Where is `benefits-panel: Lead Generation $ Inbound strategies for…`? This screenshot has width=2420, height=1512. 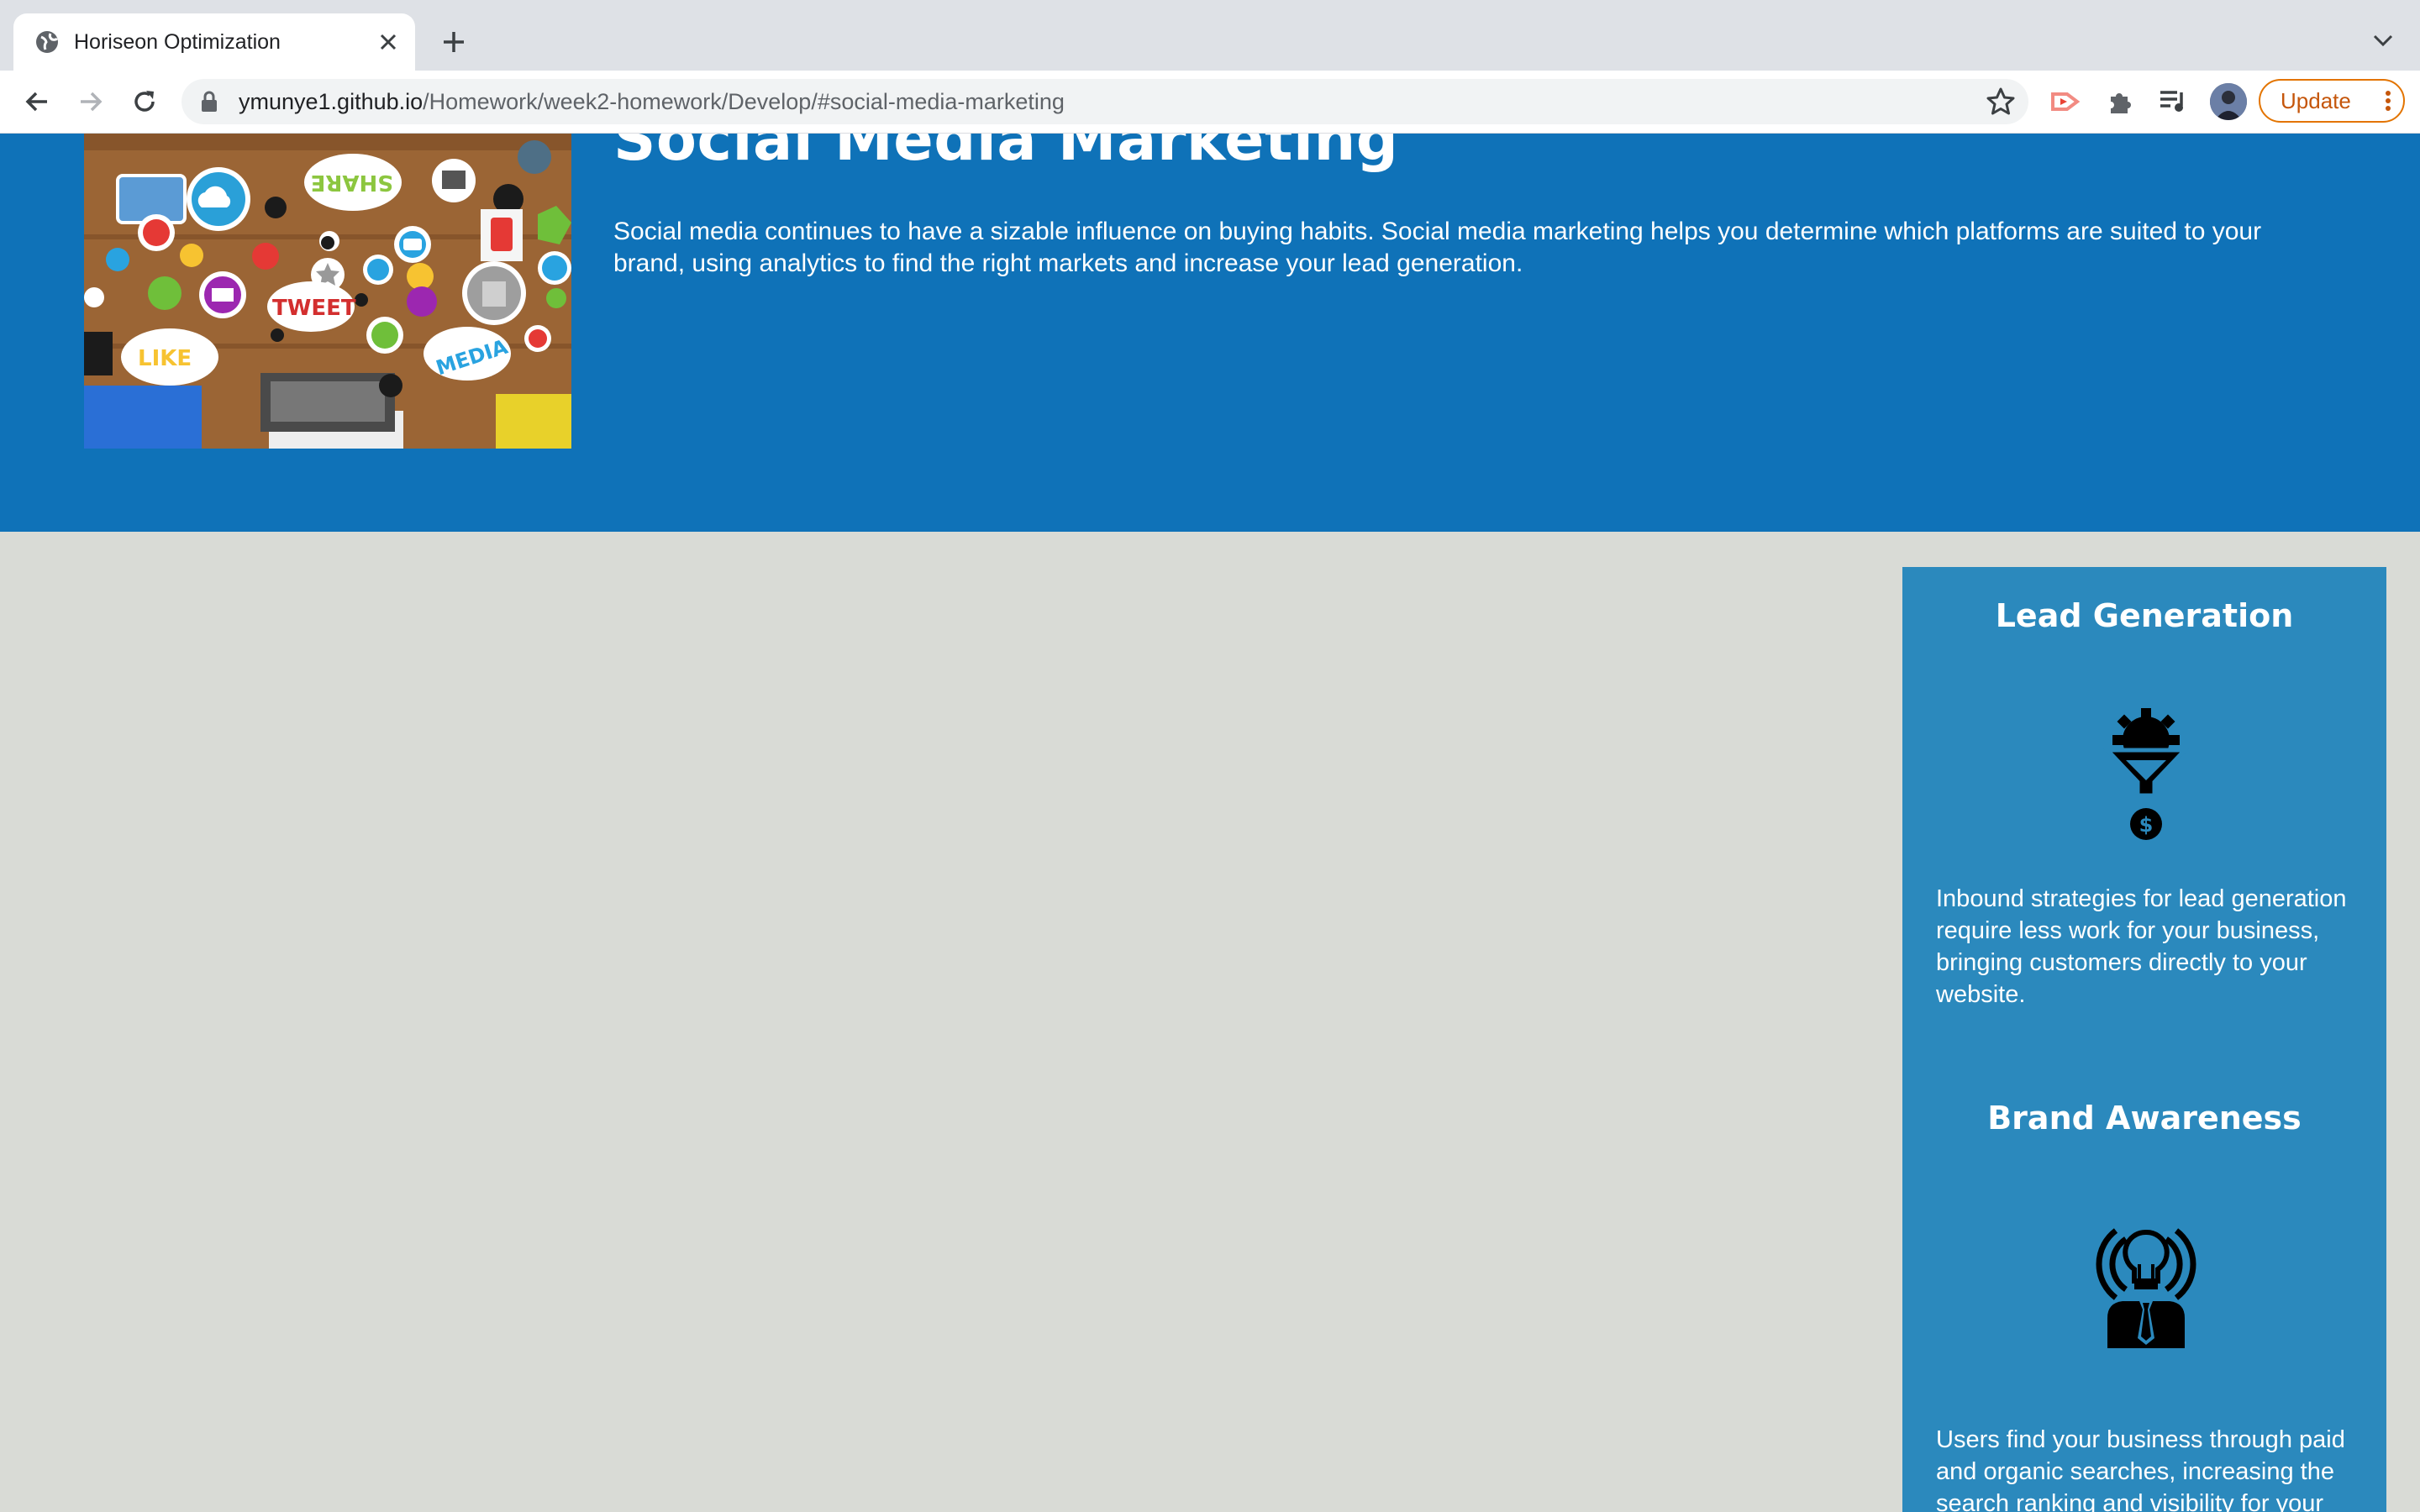
benefits-panel: Lead Generation $ Inbound strategies for… is located at coordinates (2144, 1039).